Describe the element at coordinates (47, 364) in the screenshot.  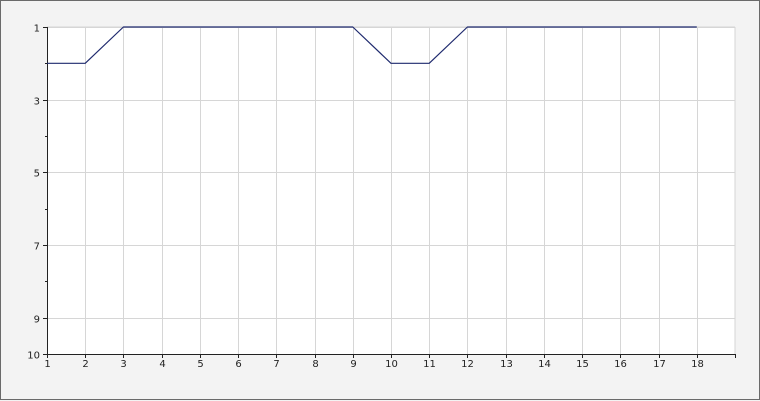
I see `x-tick-label: 1` at that location.